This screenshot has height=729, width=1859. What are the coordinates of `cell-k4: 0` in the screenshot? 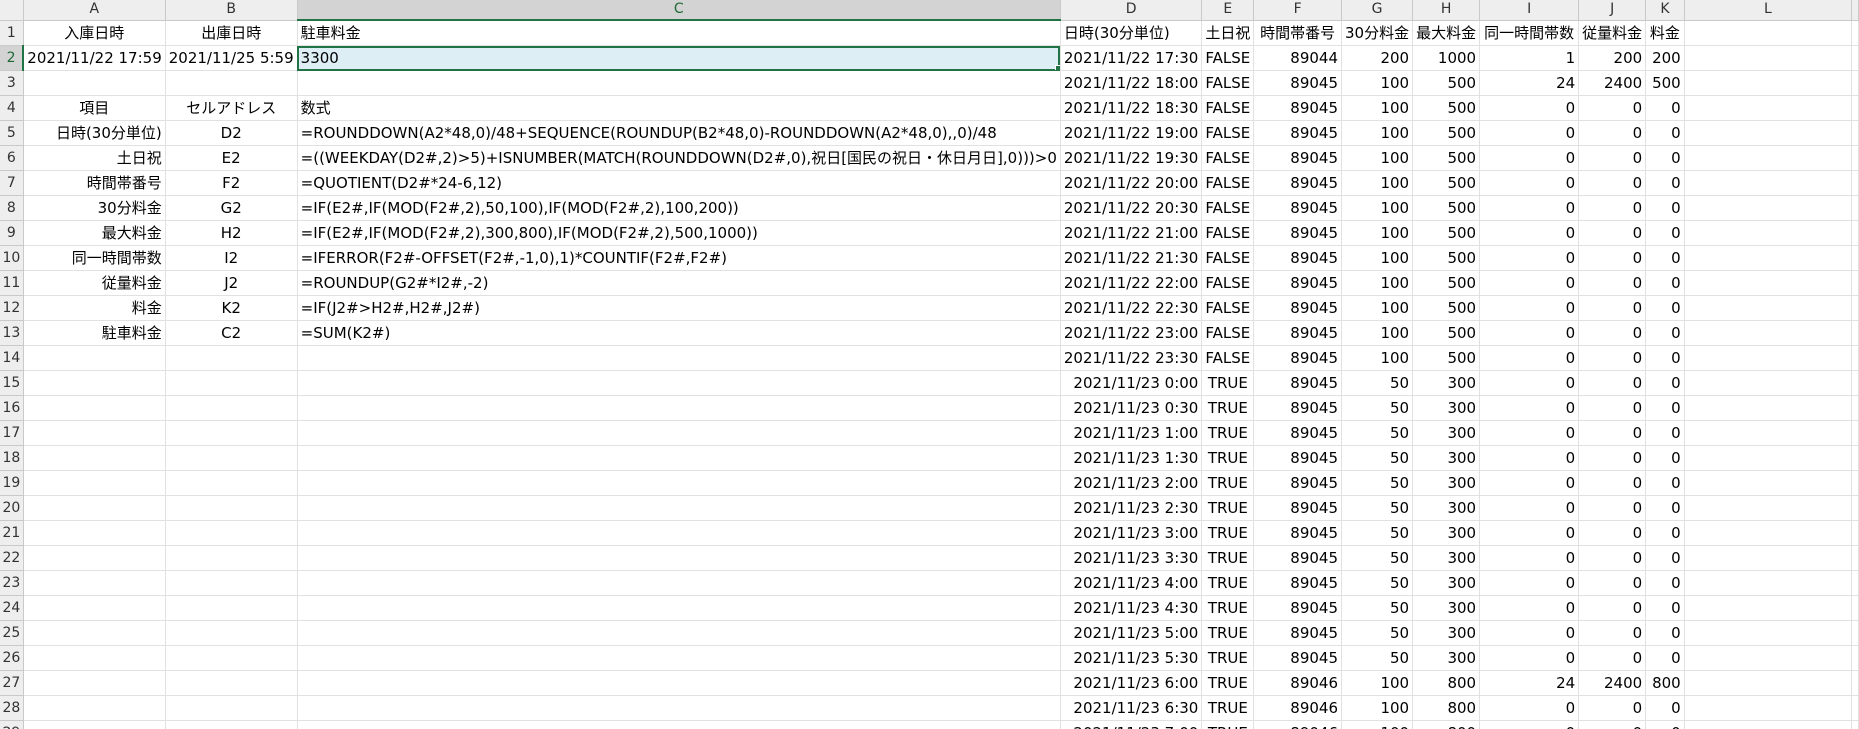 It's located at (1665, 108).